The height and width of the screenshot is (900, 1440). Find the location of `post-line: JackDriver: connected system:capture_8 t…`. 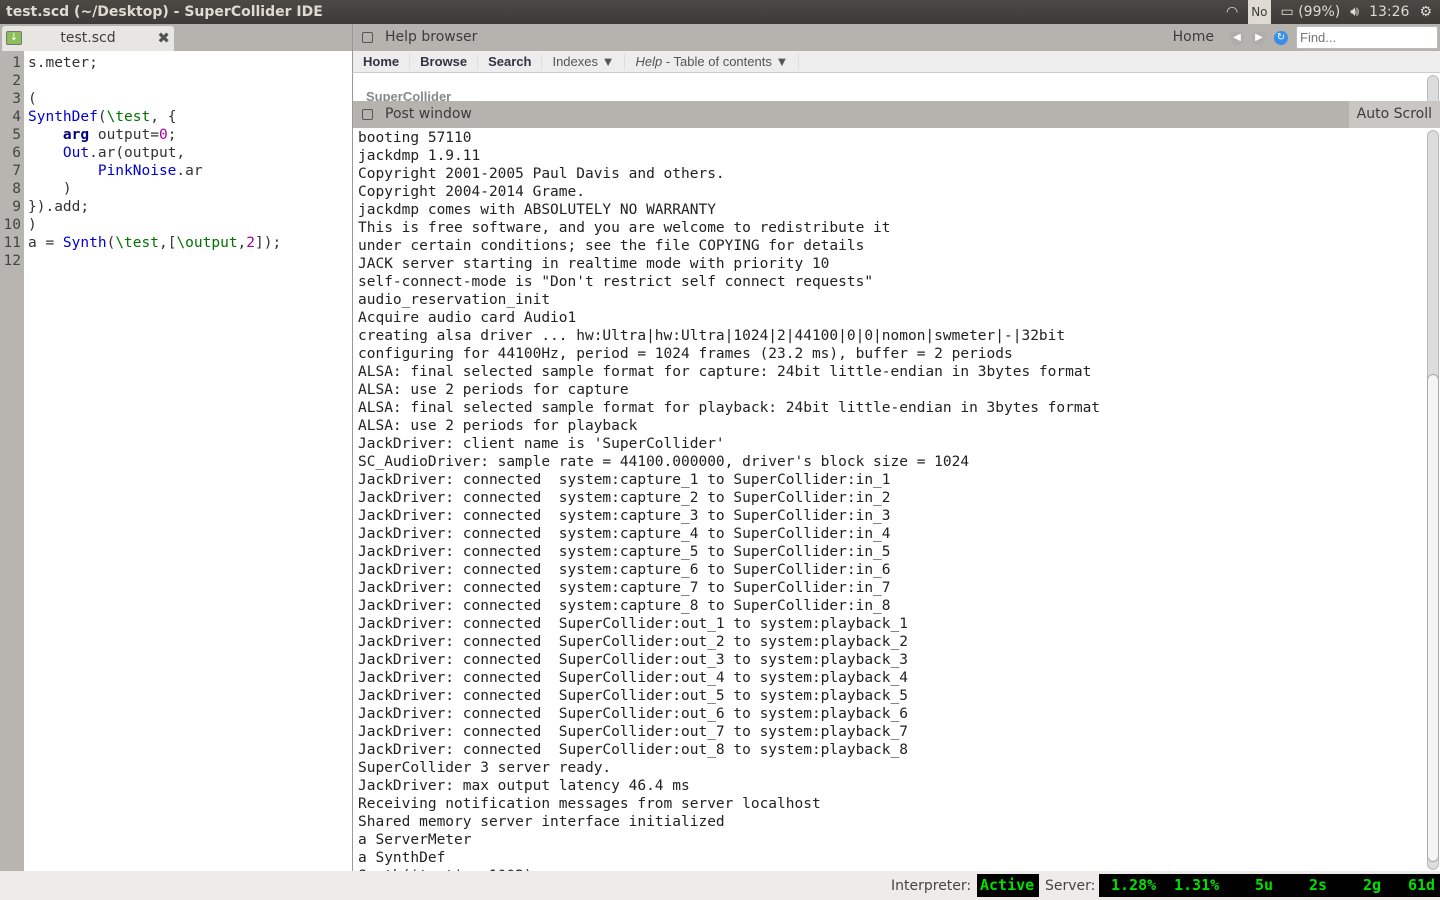

post-line: JackDriver: connected system:capture_8 t… is located at coordinates (624, 606).